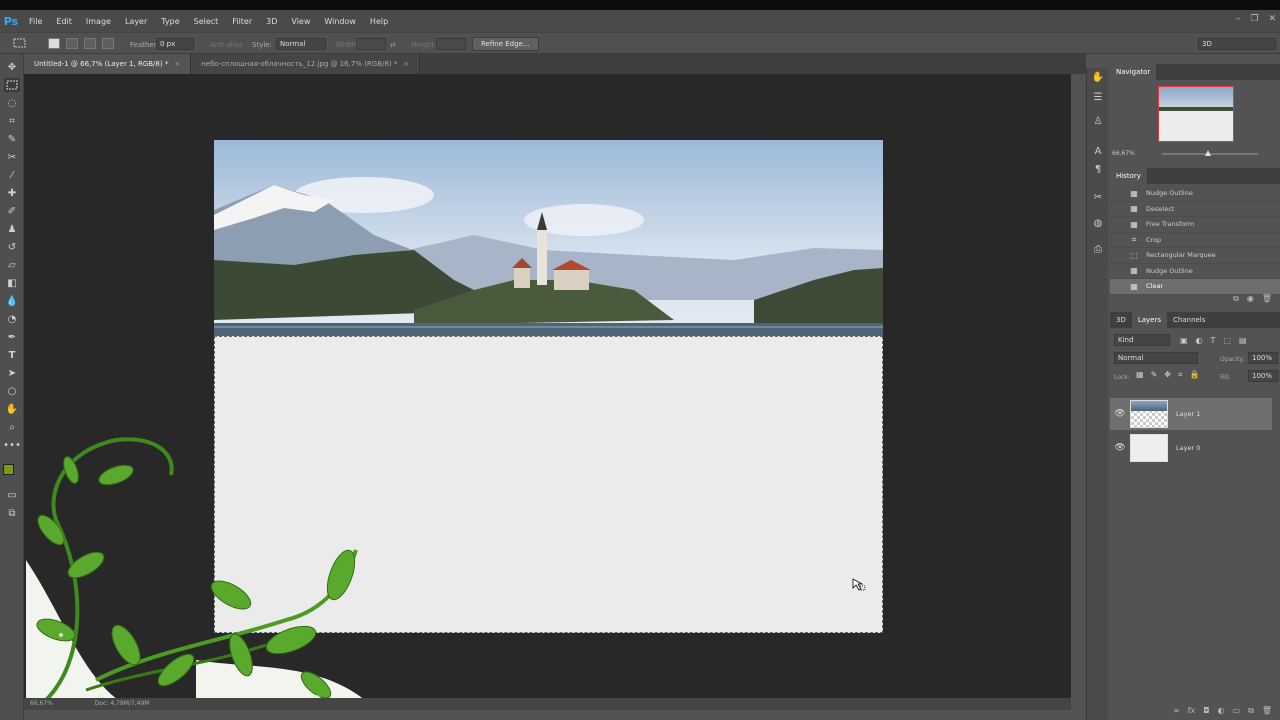 The image size is (1280, 720). What do you see at coordinates (1156, 358) in the screenshot?
I see `blend-mode-select: Normal` at bounding box center [1156, 358].